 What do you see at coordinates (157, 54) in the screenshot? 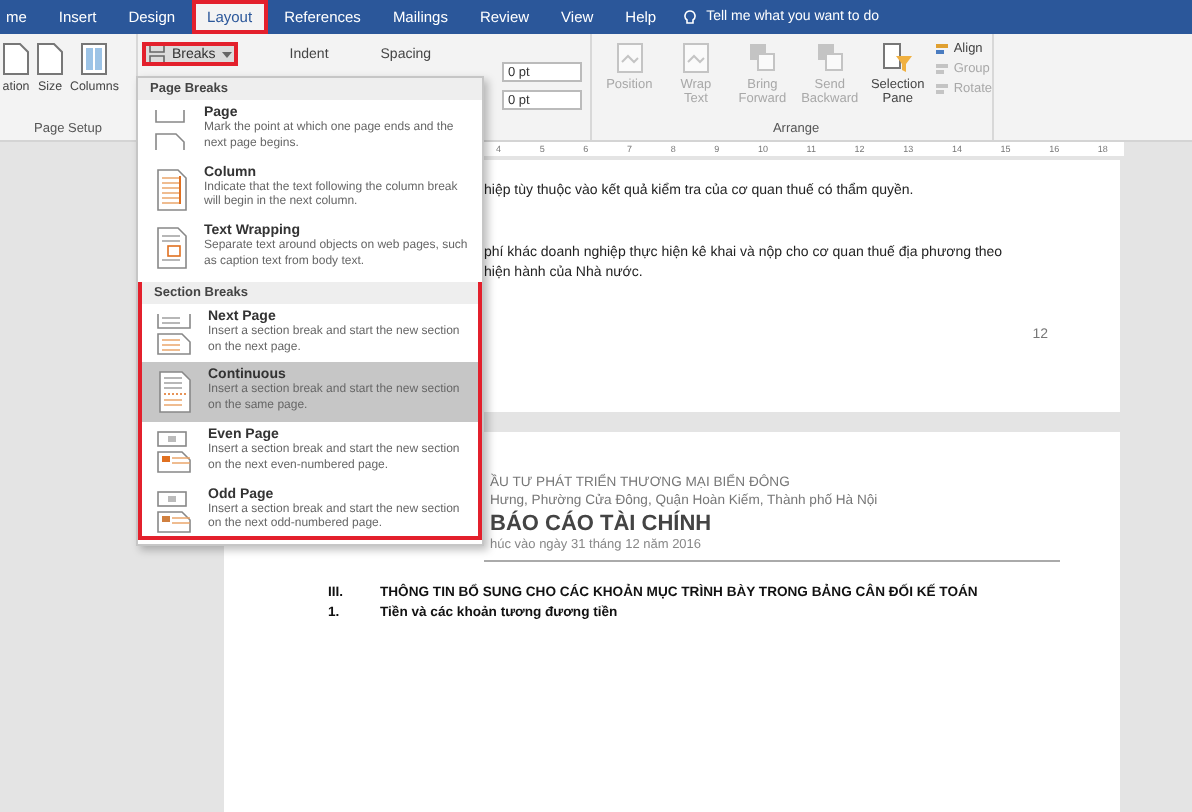
I see `page-break-icon` at bounding box center [157, 54].